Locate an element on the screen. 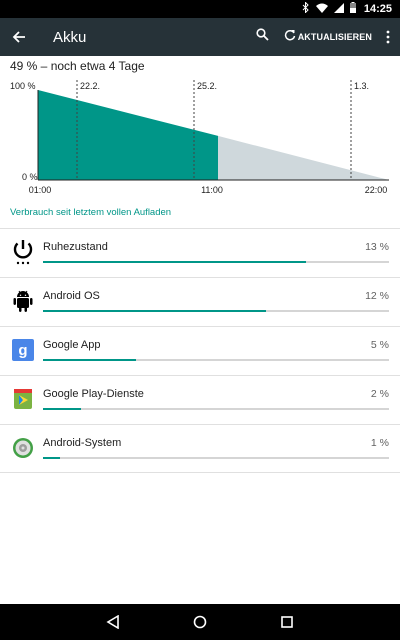 This screenshot has width=400, height=640. google-app-icon: g is located at coordinates (23, 350).